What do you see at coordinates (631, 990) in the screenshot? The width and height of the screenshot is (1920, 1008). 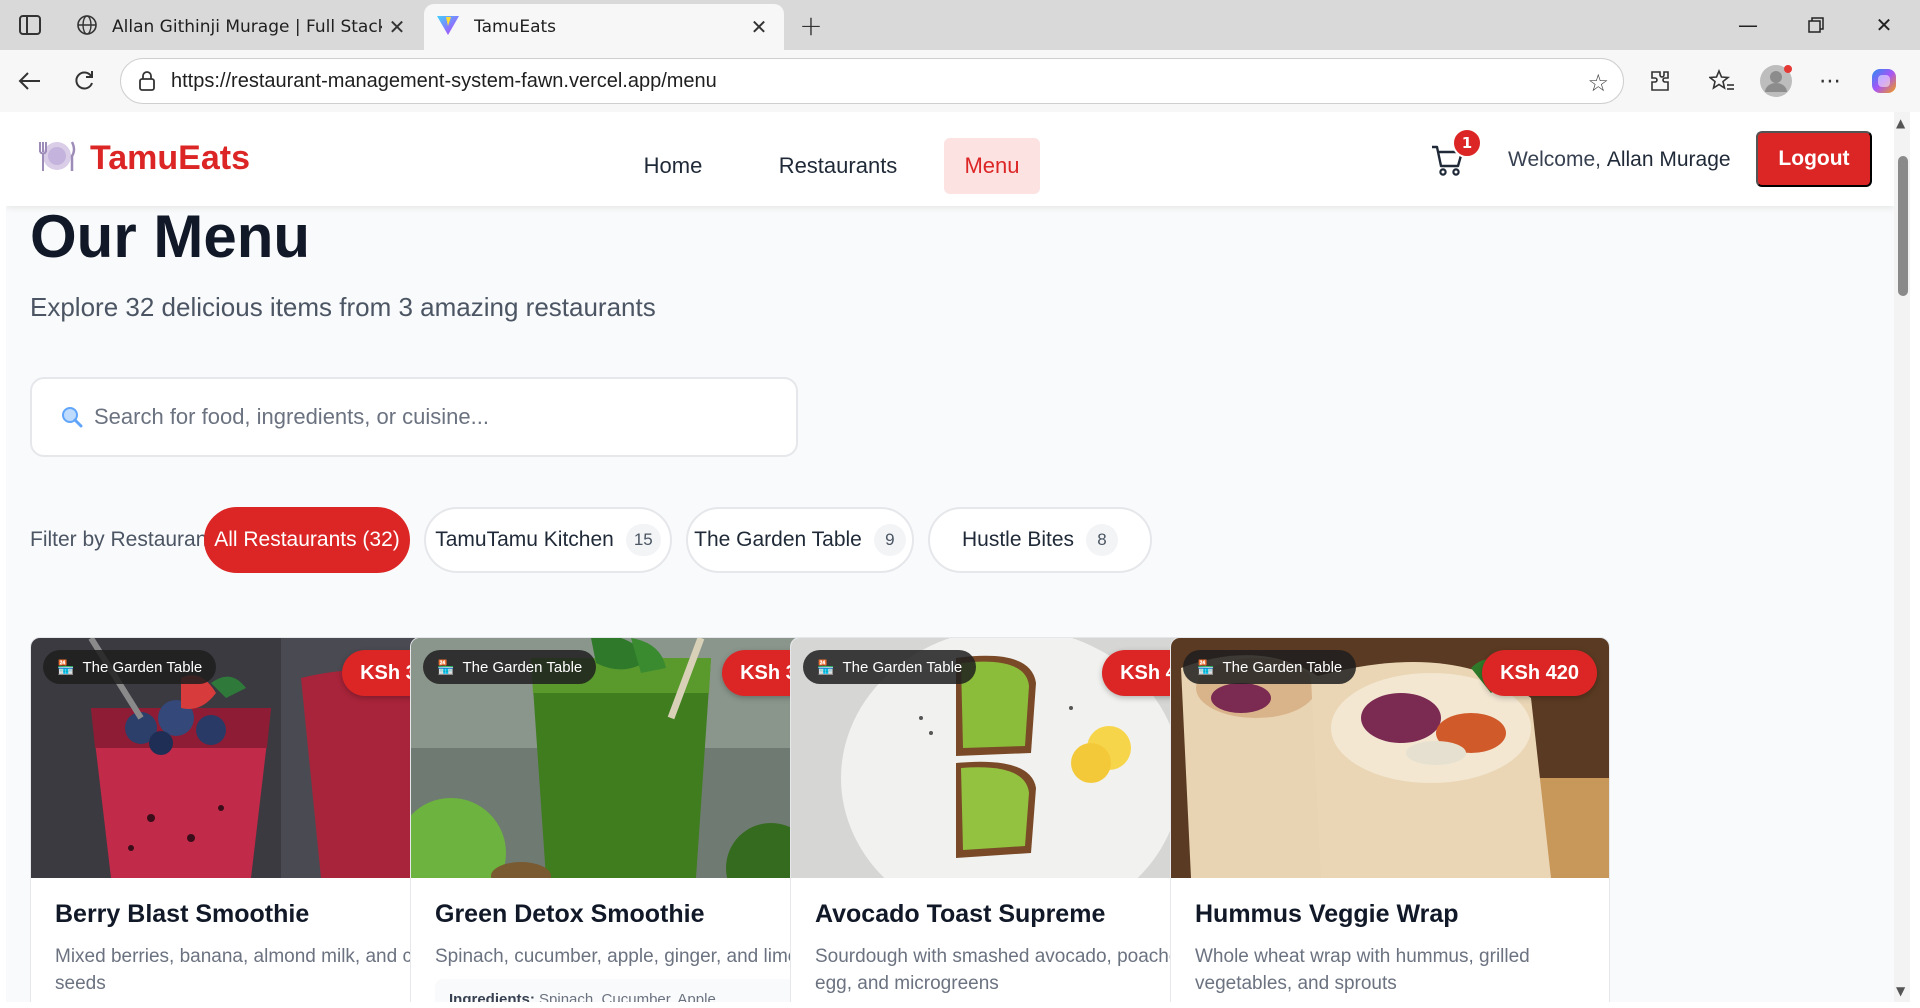 I see `ingredients-box: Ingredients: Spinach, Cucumber, Apple` at bounding box center [631, 990].